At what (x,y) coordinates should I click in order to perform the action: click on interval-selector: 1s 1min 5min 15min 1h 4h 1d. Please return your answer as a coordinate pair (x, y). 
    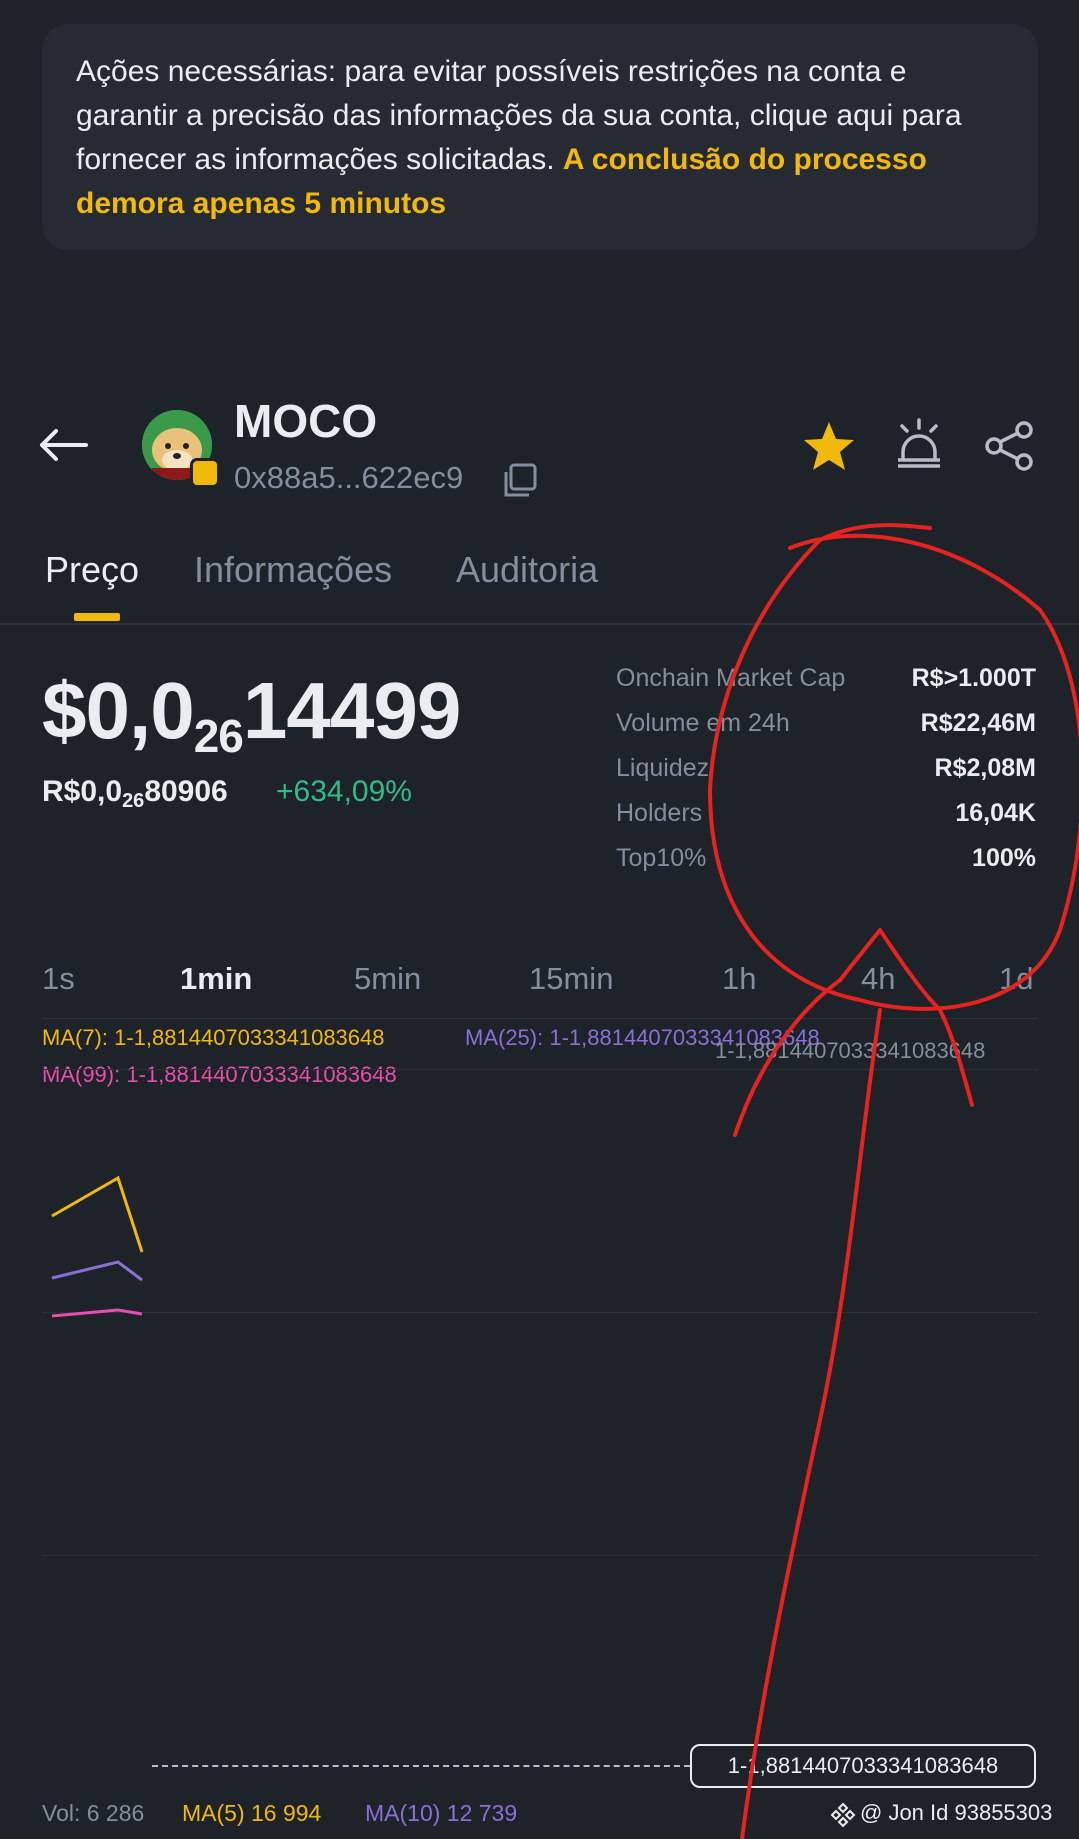
    Looking at the image, I should click on (539, 985).